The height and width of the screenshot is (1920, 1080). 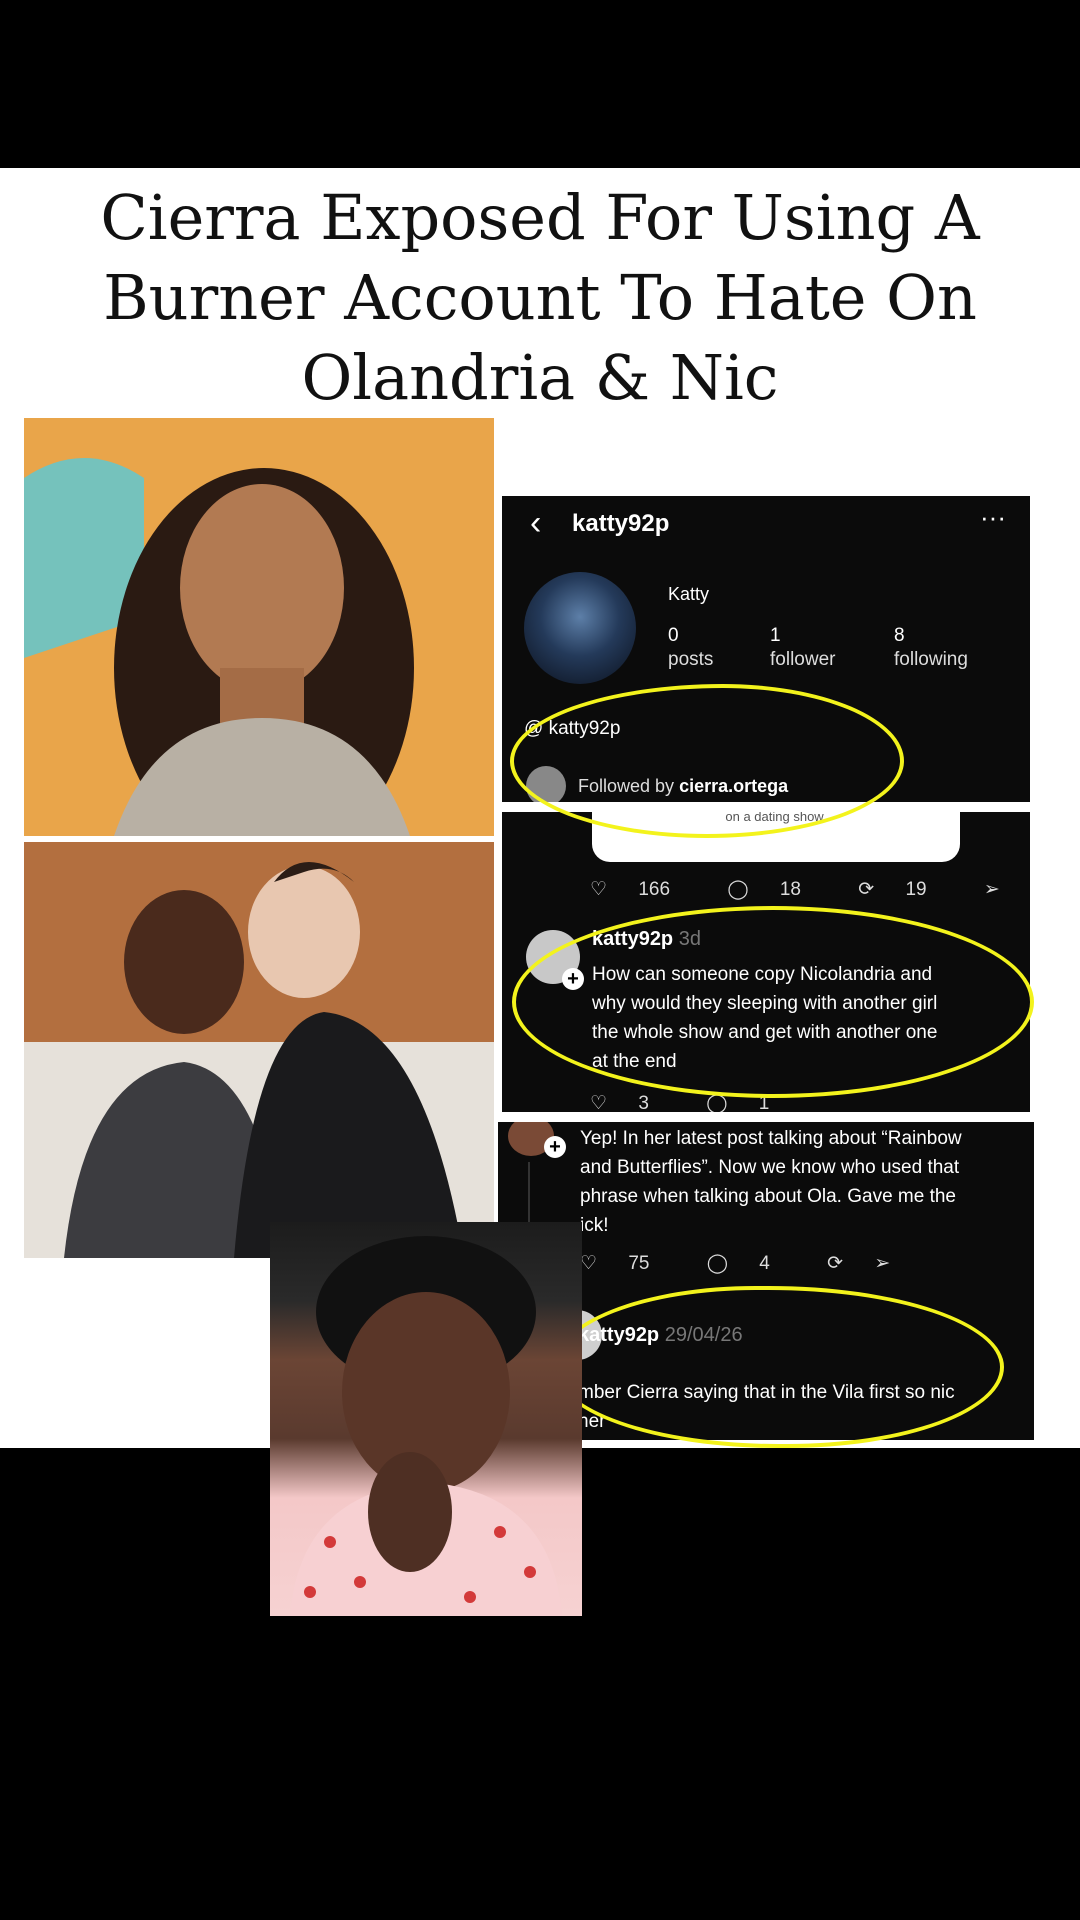 I want to click on headline-line-3: Olandria & Nic, so click(x=540, y=377).